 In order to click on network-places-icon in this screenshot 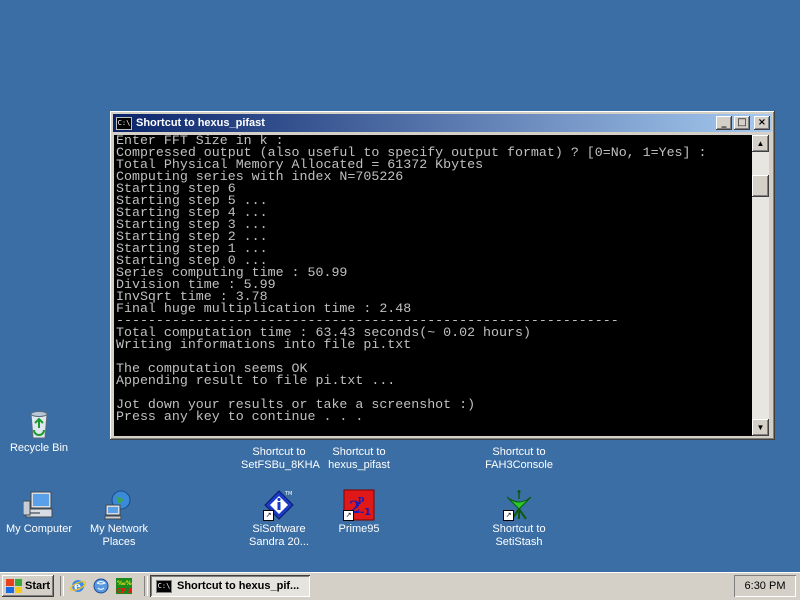, I will do `click(119, 505)`.